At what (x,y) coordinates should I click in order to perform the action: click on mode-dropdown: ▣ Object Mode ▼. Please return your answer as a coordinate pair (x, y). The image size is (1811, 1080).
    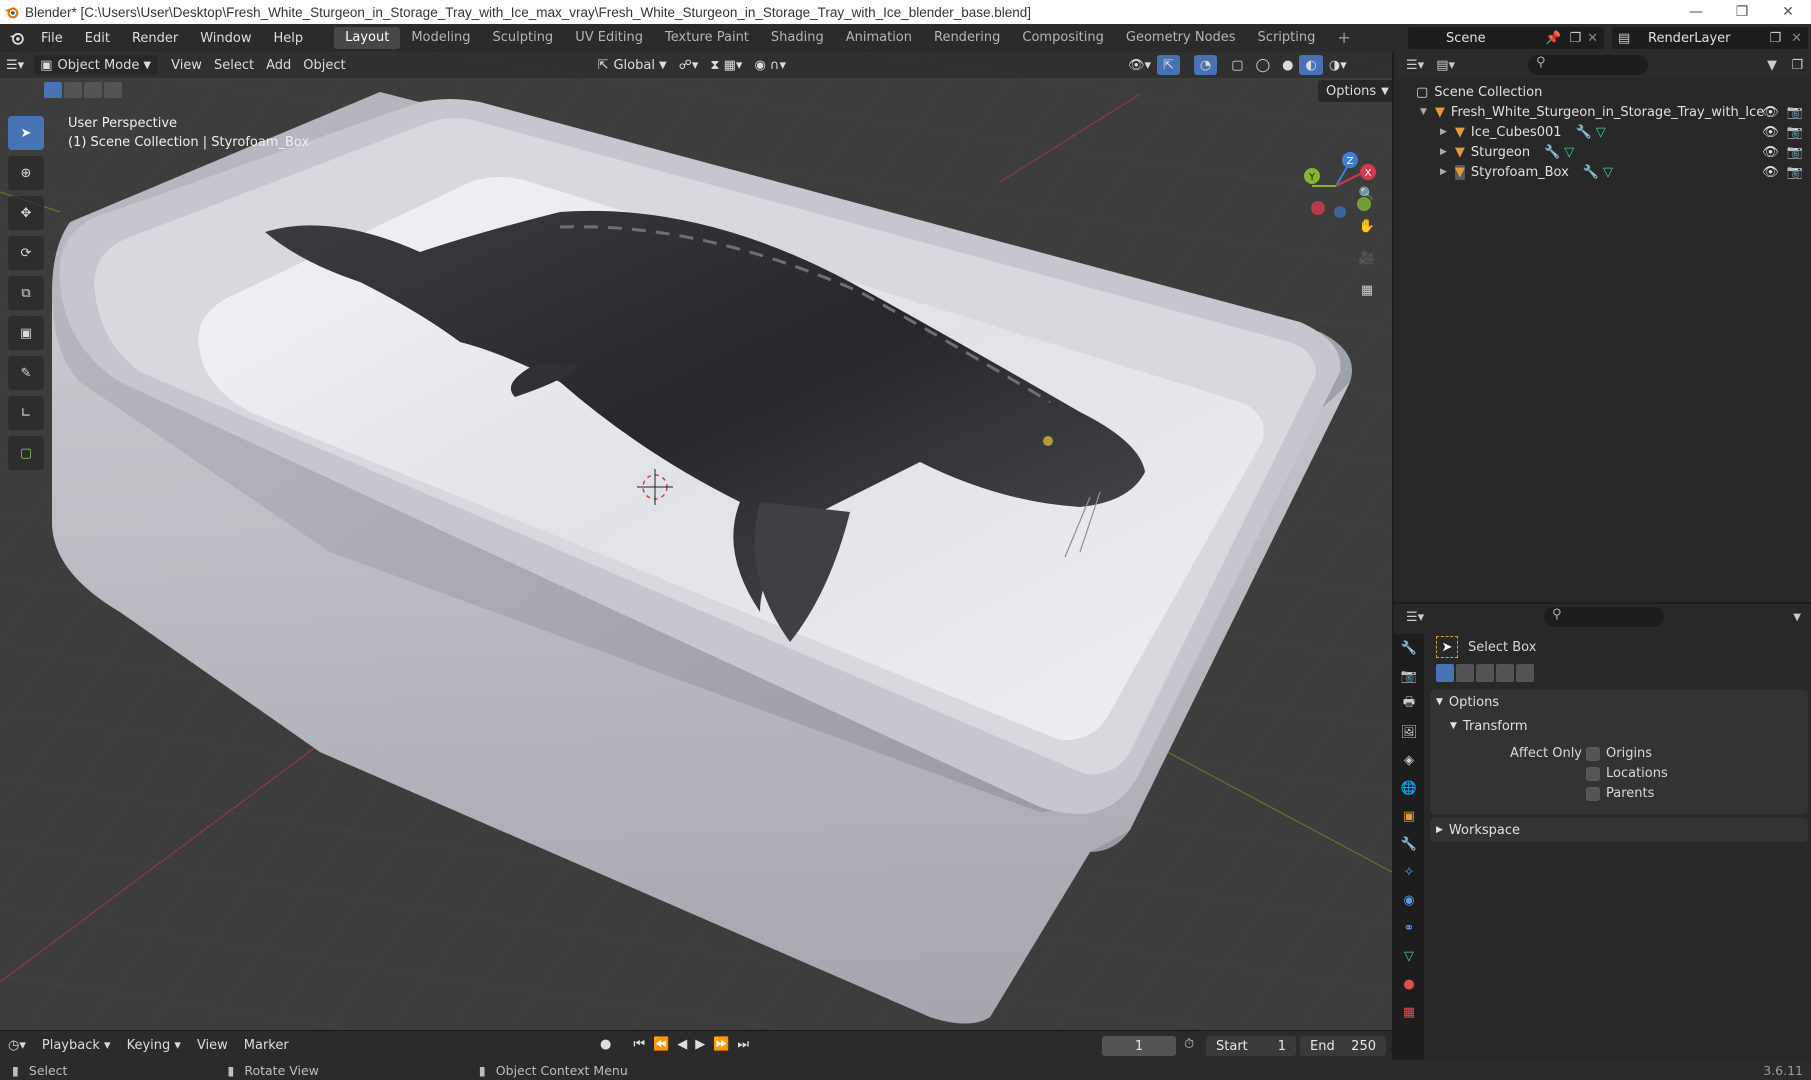
    Looking at the image, I should click on (96, 65).